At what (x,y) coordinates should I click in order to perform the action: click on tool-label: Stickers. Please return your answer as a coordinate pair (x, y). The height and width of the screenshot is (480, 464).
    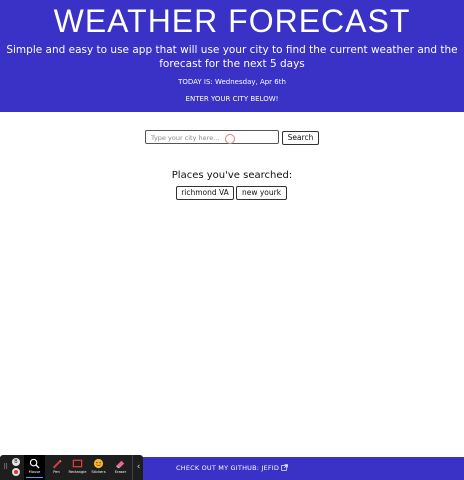
    Looking at the image, I should click on (98, 472).